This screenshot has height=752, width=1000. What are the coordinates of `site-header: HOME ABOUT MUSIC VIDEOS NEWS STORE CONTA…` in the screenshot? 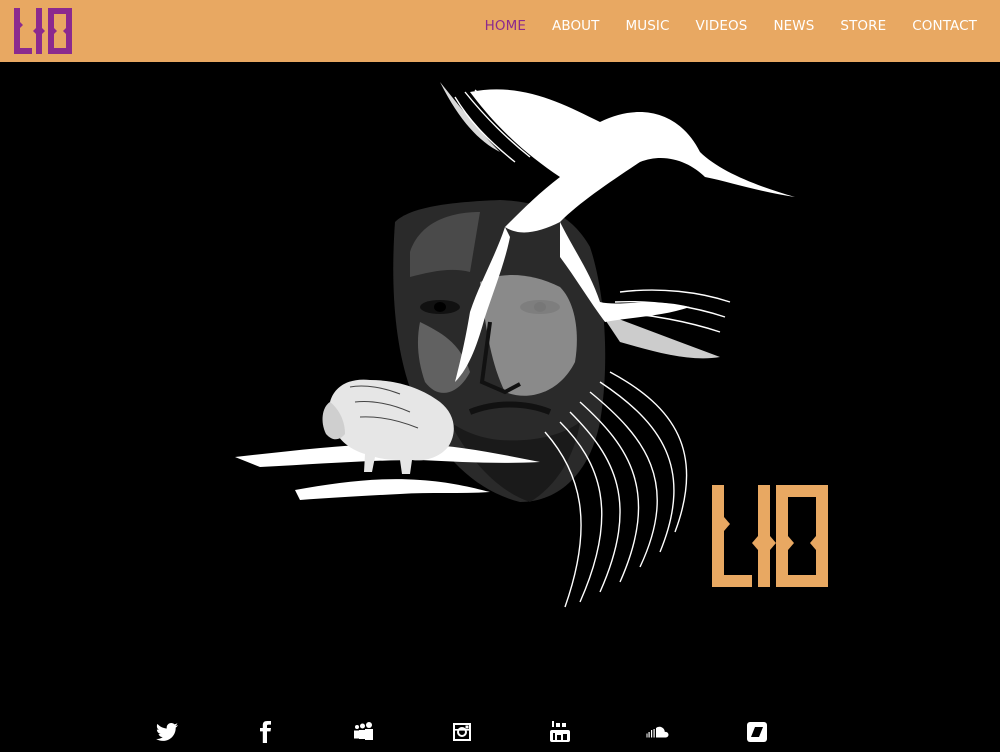 It's located at (500, 31).